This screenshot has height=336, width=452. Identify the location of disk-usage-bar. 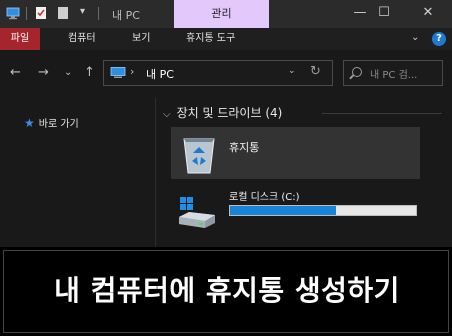
(323, 210).